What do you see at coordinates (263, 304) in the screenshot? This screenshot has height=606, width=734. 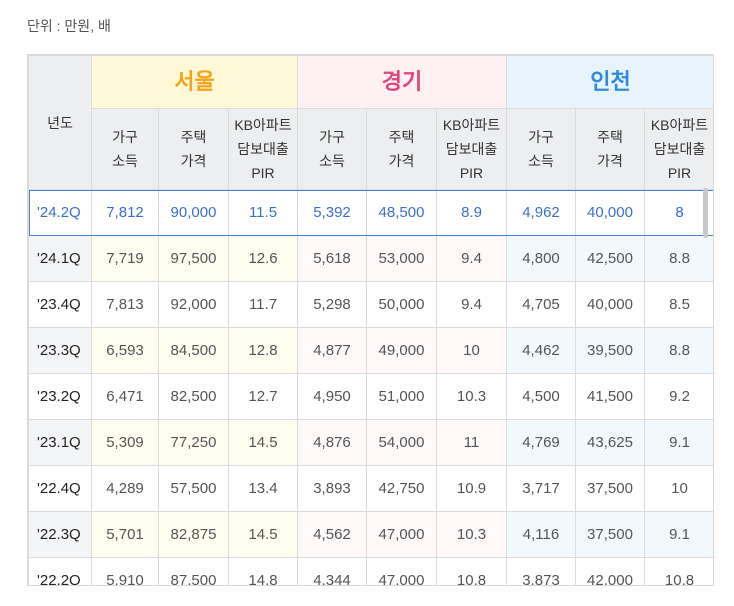 I see `value-cell: 11.7` at bounding box center [263, 304].